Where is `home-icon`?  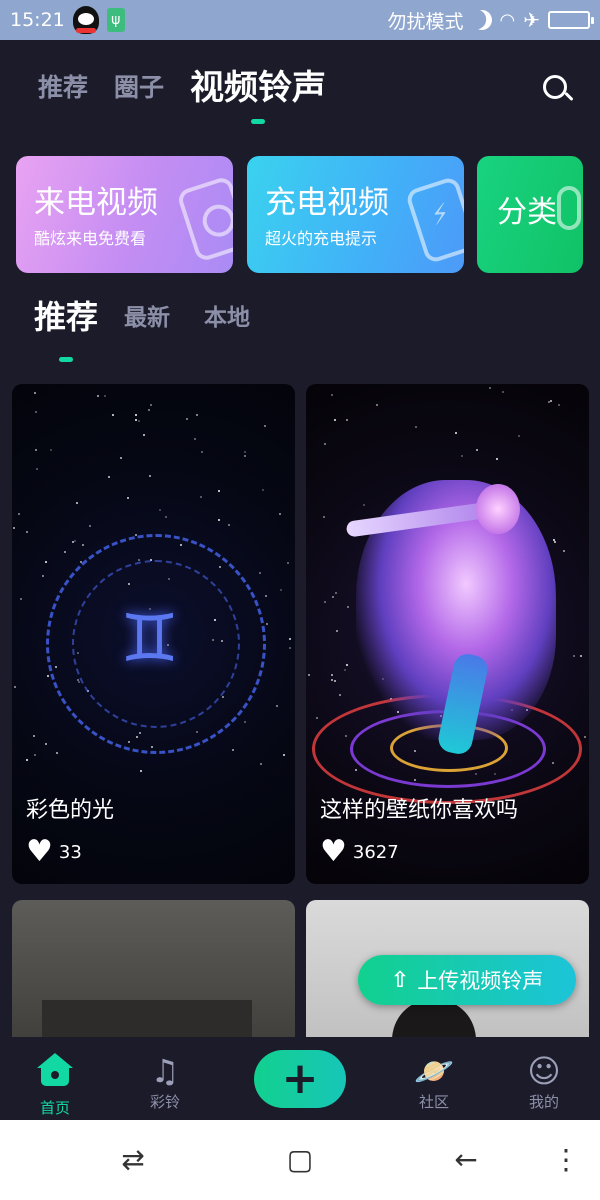
home-icon is located at coordinates (55, 1073).